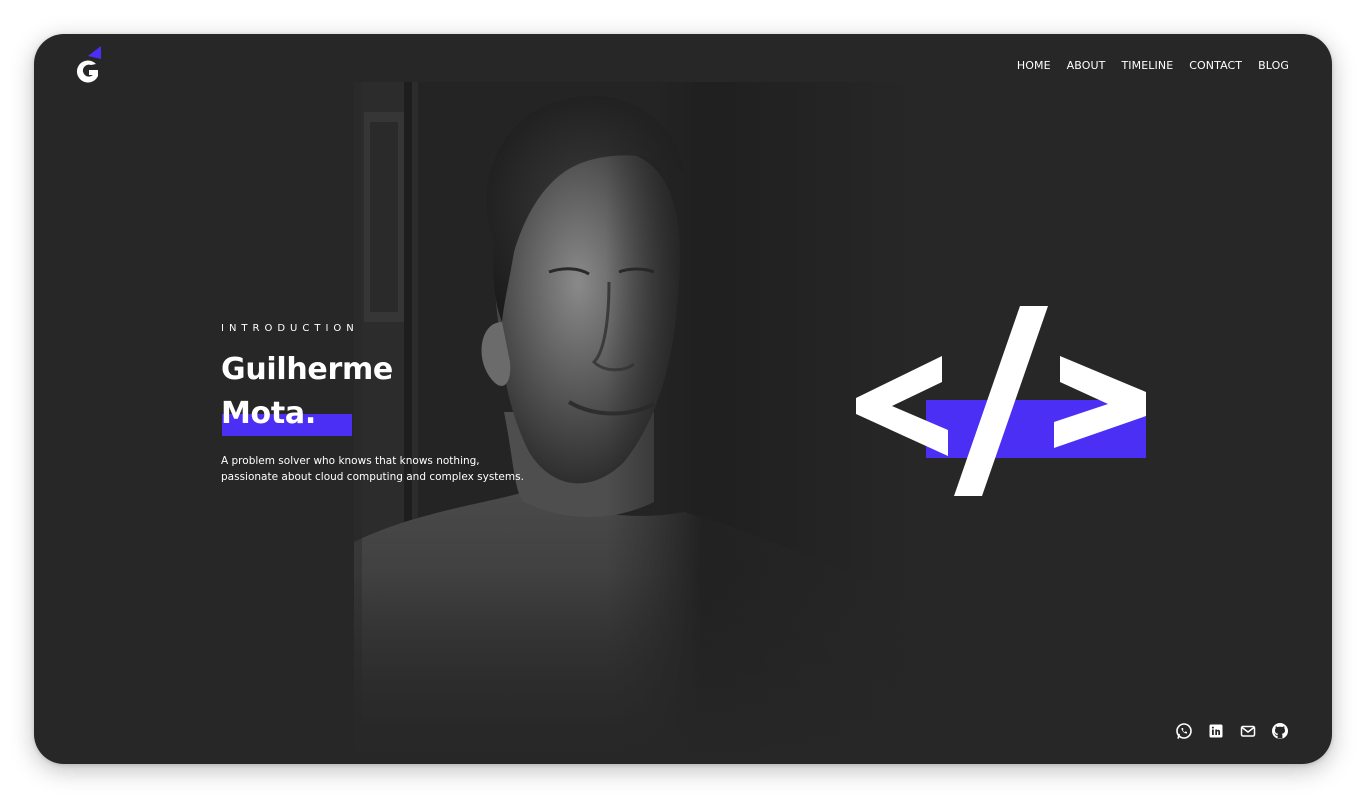 The height and width of the screenshot is (798, 1366). What do you see at coordinates (1147, 66) in the screenshot?
I see `nav-timeline: TIMELINE` at bounding box center [1147, 66].